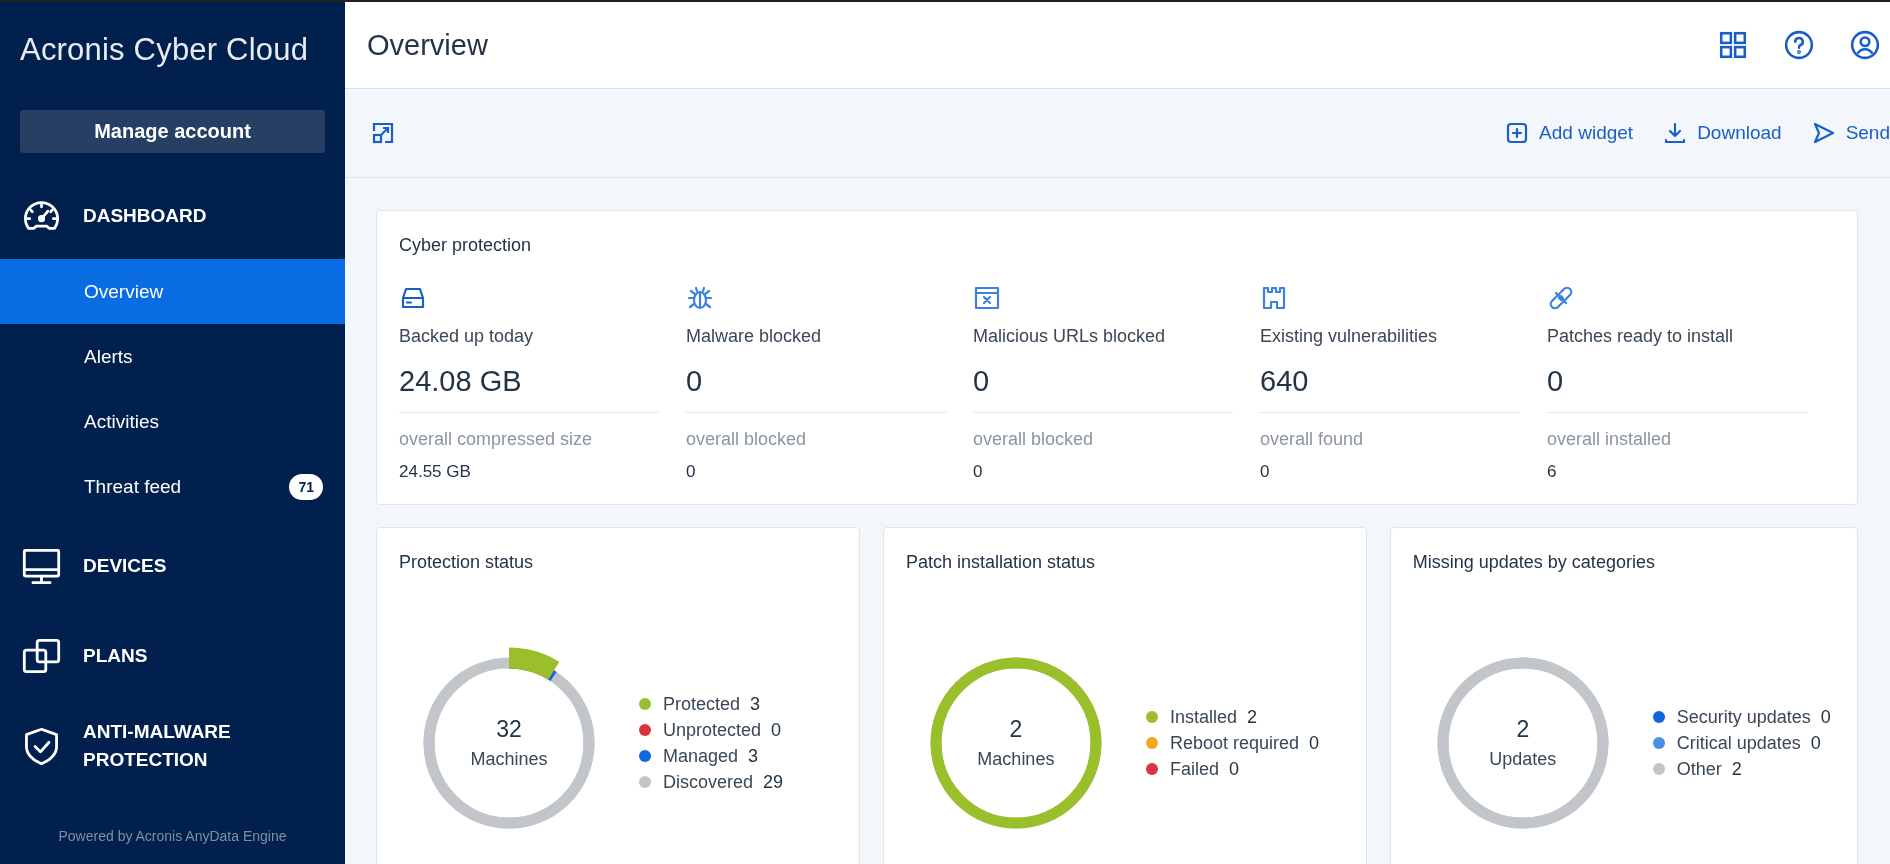  What do you see at coordinates (1561, 298) in the screenshot?
I see `bandage-icon` at bounding box center [1561, 298].